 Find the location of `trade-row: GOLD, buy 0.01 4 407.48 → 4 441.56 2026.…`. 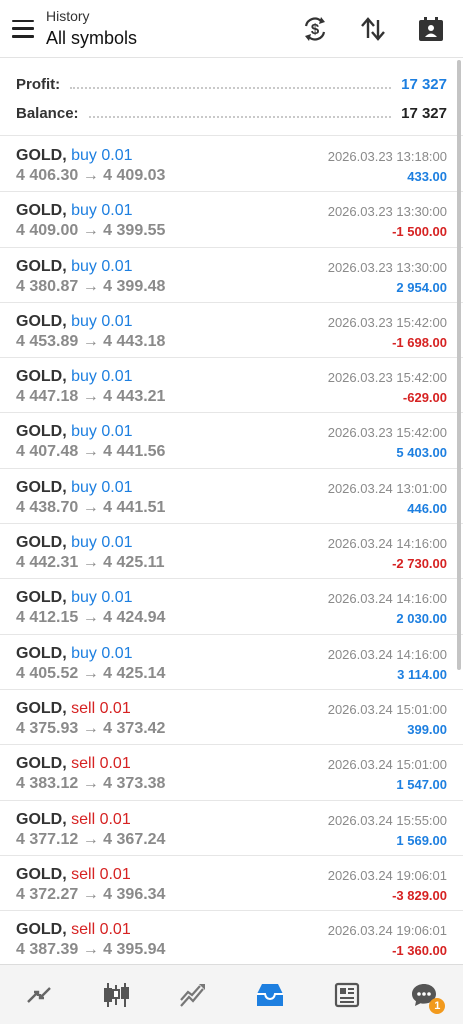

trade-row: GOLD, buy 0.01 4 407.48 → 4 441.56 2026.… is located at coordinates (231, 441).